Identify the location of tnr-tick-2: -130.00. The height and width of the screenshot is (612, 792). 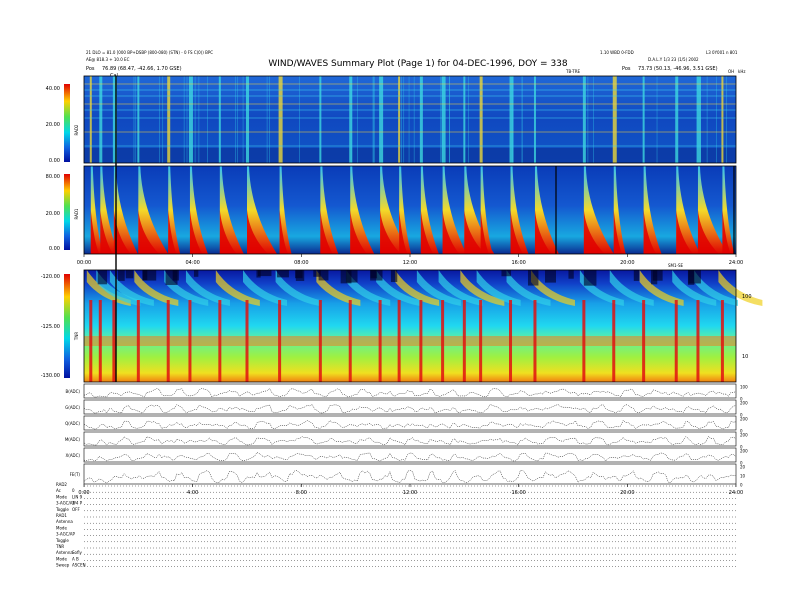
(50, 376).